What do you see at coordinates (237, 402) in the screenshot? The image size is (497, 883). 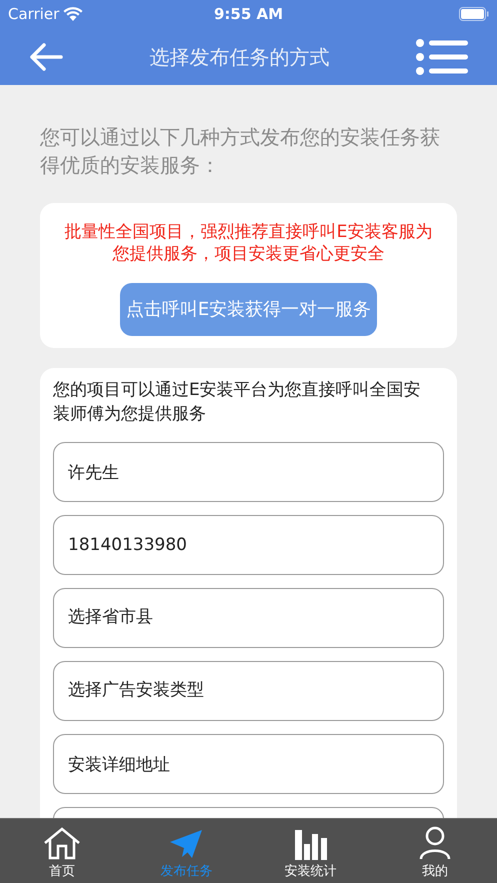 I see `form-description: 您的项目可以通过E安装平台为您直接呼叫全国安装师傅为您提供服务` at bounding box center [237, 402].